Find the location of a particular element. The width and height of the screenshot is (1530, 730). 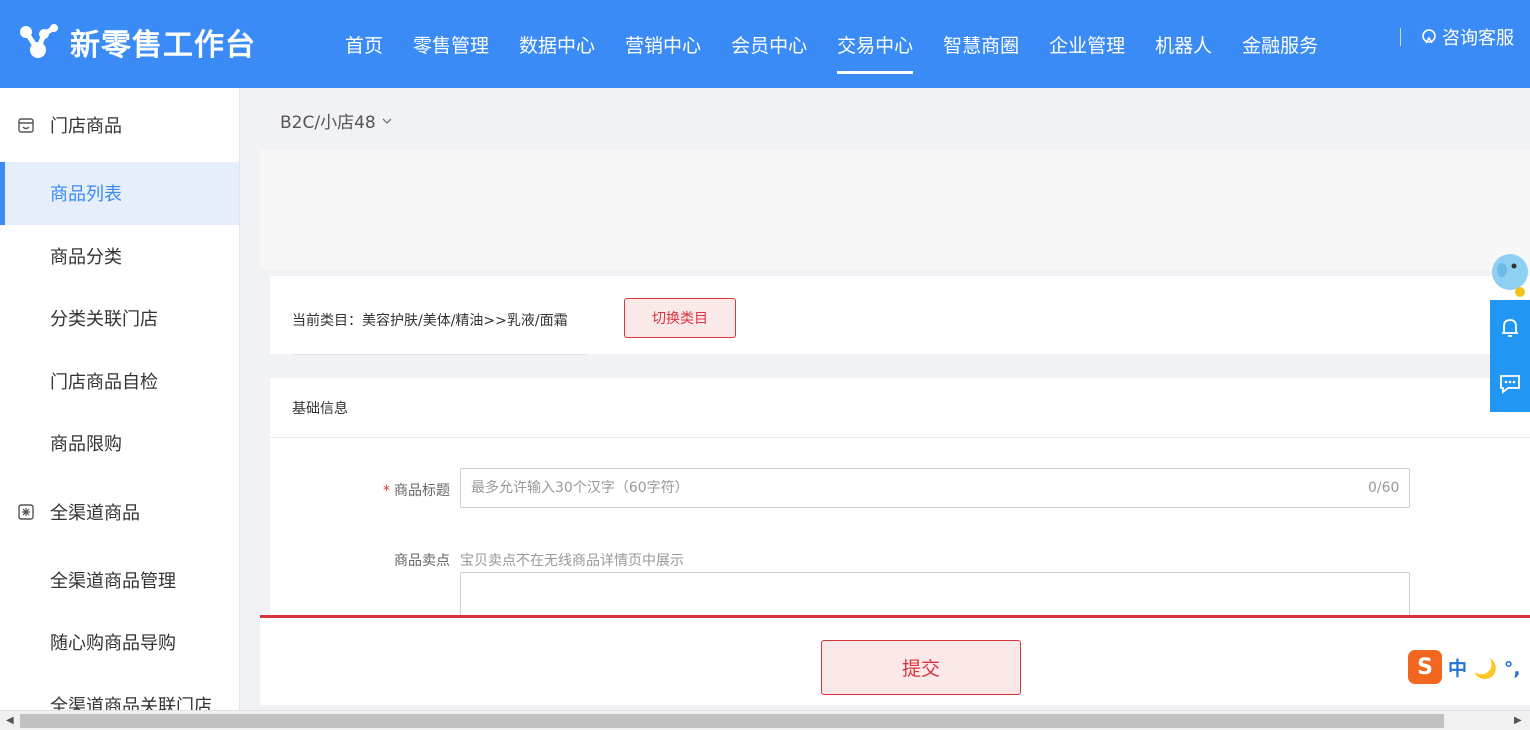

sidebar-group-omni-channel: 全渠道商品 is located at coordinates (119, 512).